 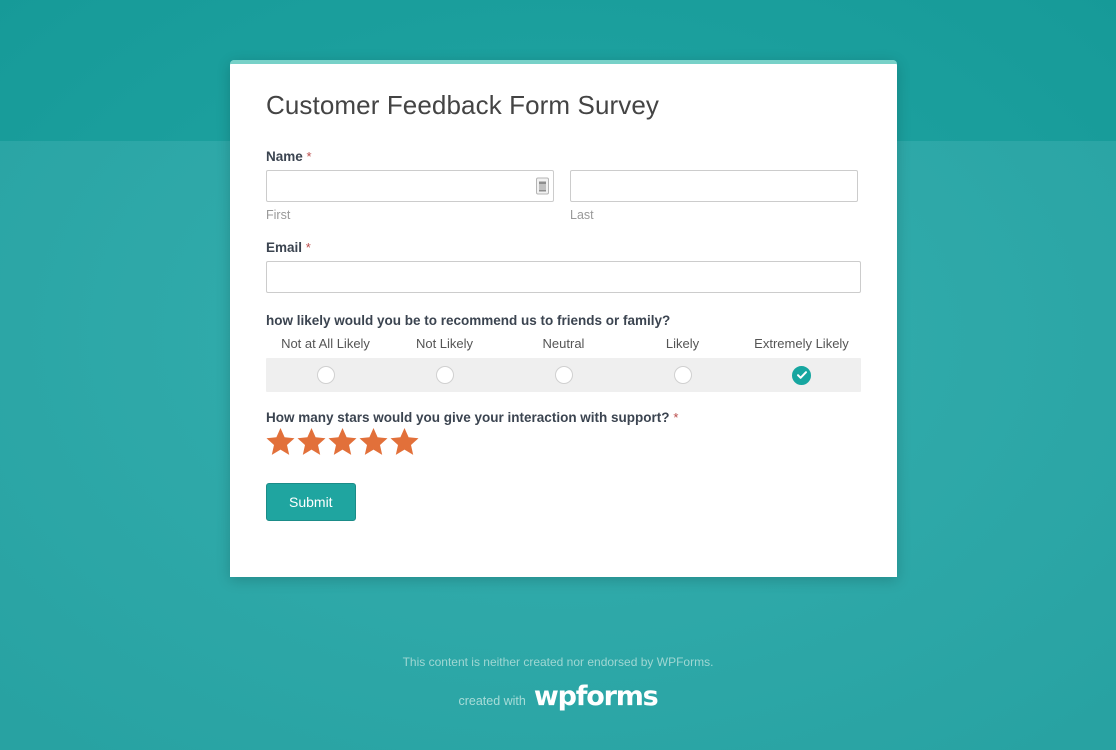 What do you see at coordinates (309, 157) in the screenshot?
I see `name-required-marker: *` at bounding box center [309, 157].